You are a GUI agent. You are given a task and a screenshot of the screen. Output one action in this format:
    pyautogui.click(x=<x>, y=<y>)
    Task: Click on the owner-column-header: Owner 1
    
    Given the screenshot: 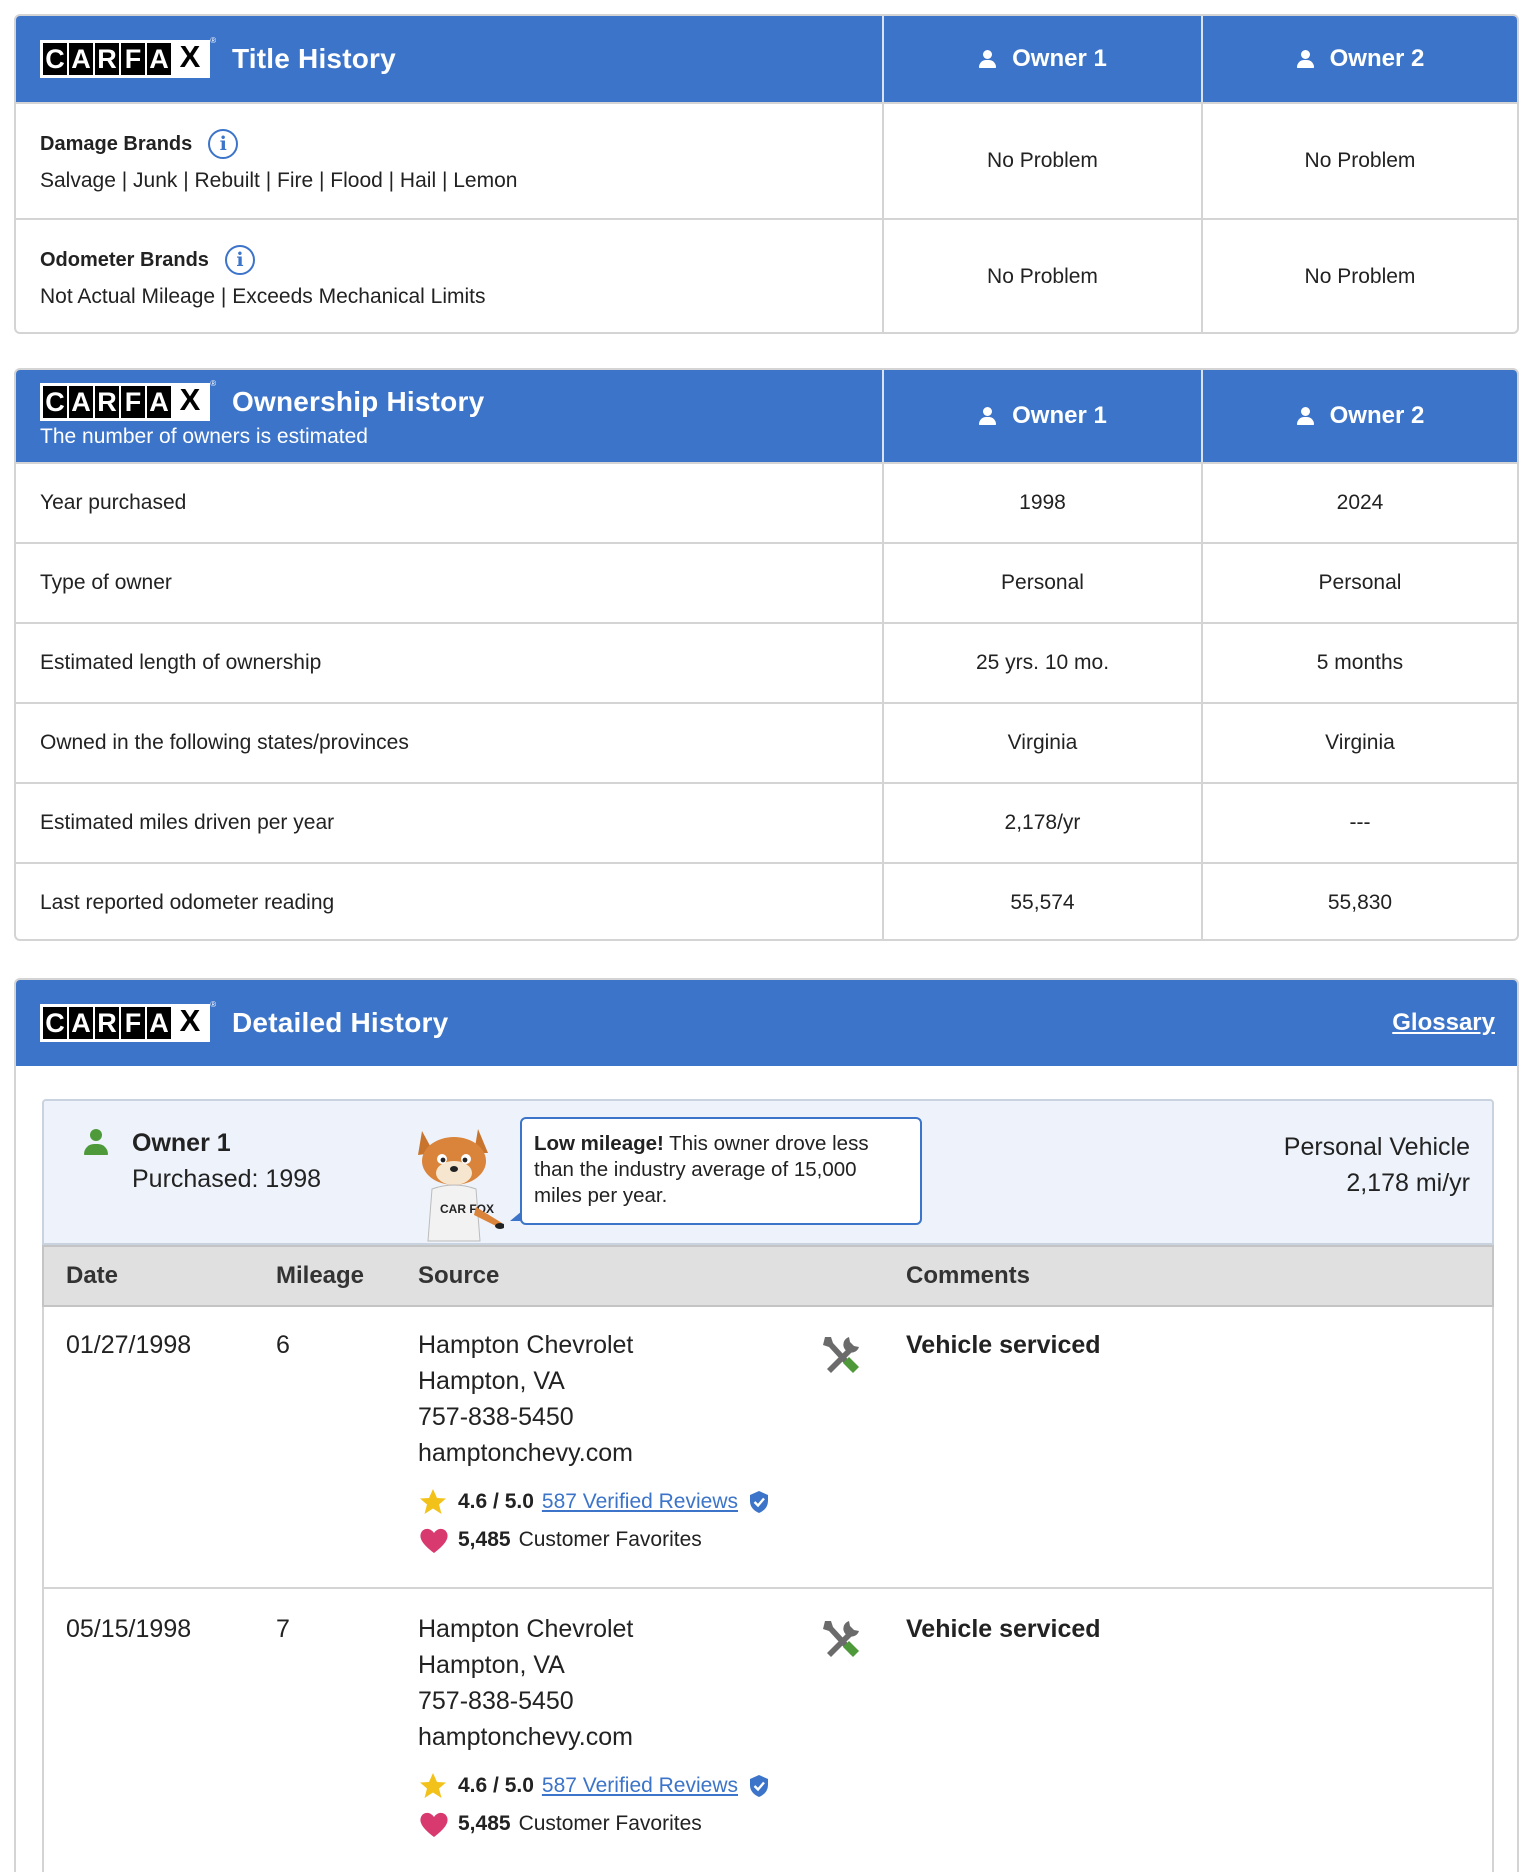 What is the action you would take?
    pyautogui.click(x=1041, y=59)
    